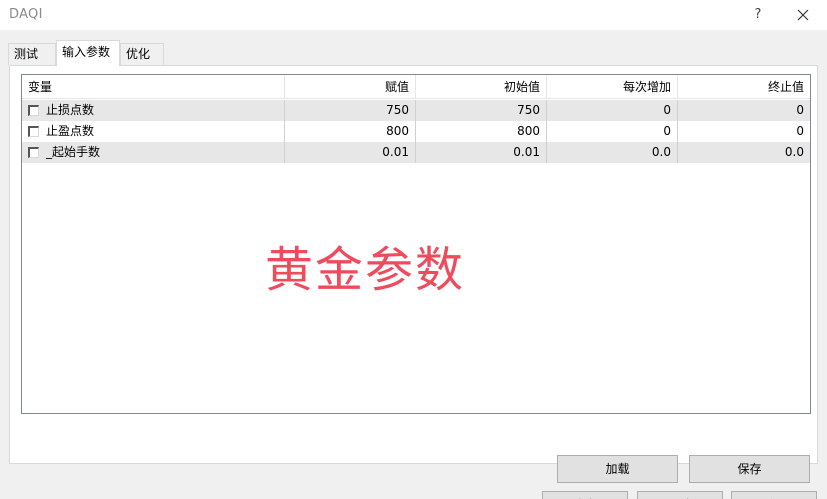  I want to click on tab-test: 测试, so click(32, 54).